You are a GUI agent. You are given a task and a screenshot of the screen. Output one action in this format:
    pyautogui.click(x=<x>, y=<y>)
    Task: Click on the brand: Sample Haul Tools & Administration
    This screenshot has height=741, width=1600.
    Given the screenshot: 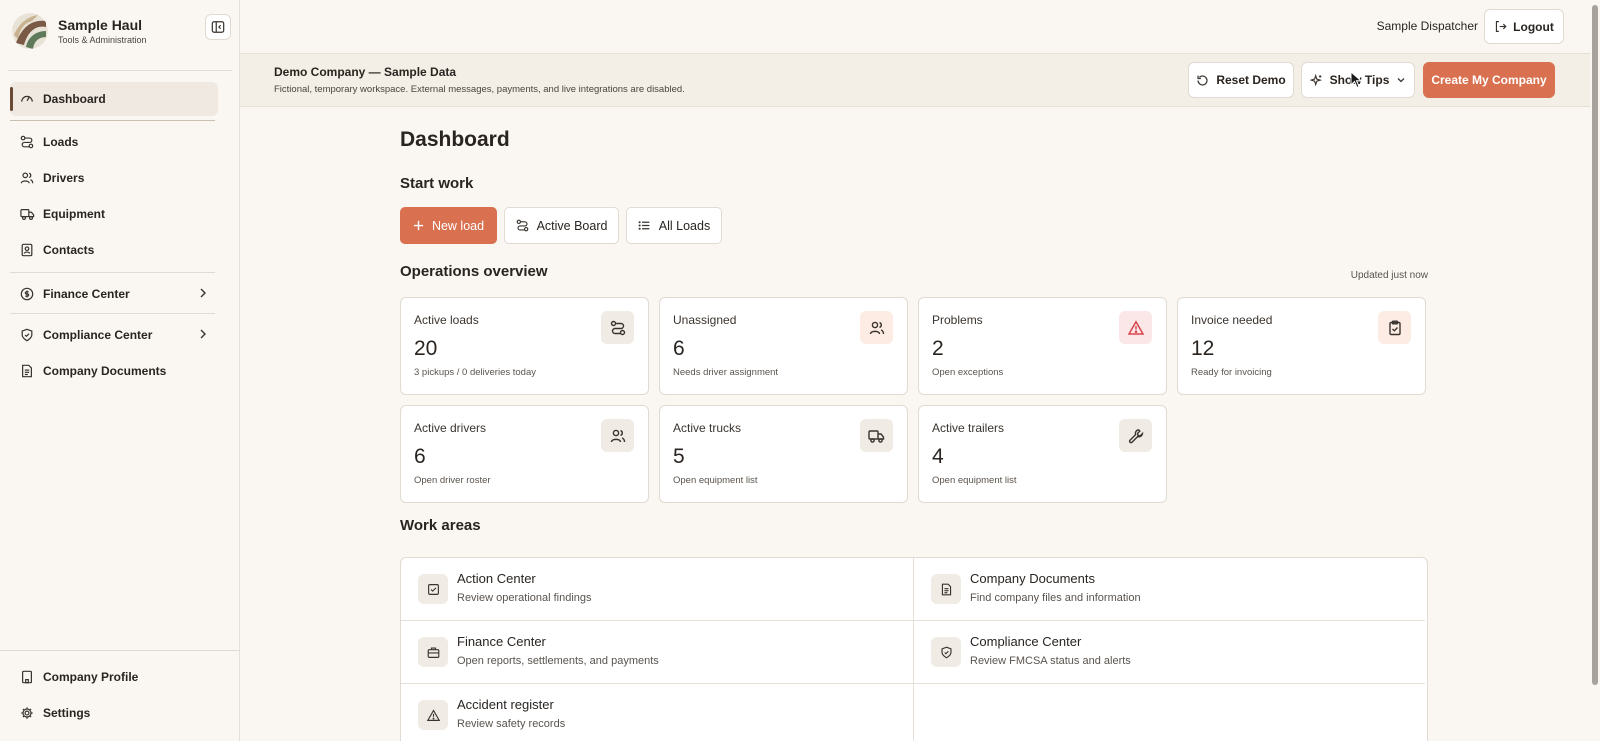 What is the action you would take?
    pyautogui.click(x=79, y=31)
    